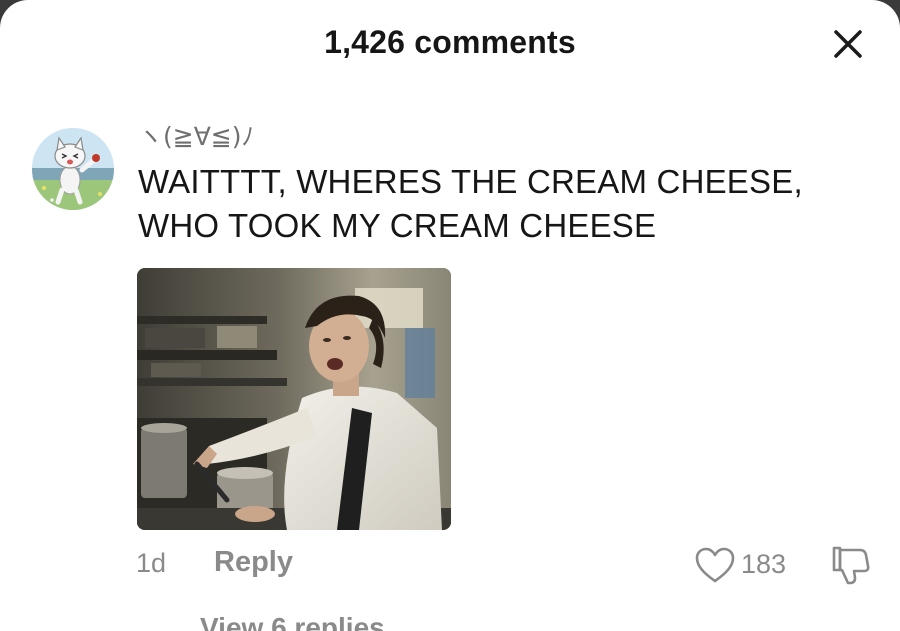 The height and width of the screenshot is (631, 900). I want to click on view-replies-button: View 6 replies, so click(292, 621).